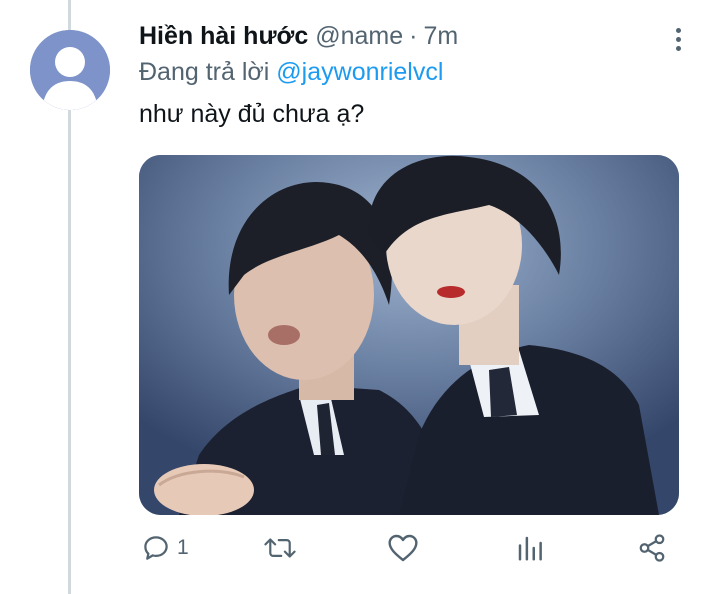  Describe the element at coordinates (156, 548) in the screenshot. I see `reply-icon` at that location.